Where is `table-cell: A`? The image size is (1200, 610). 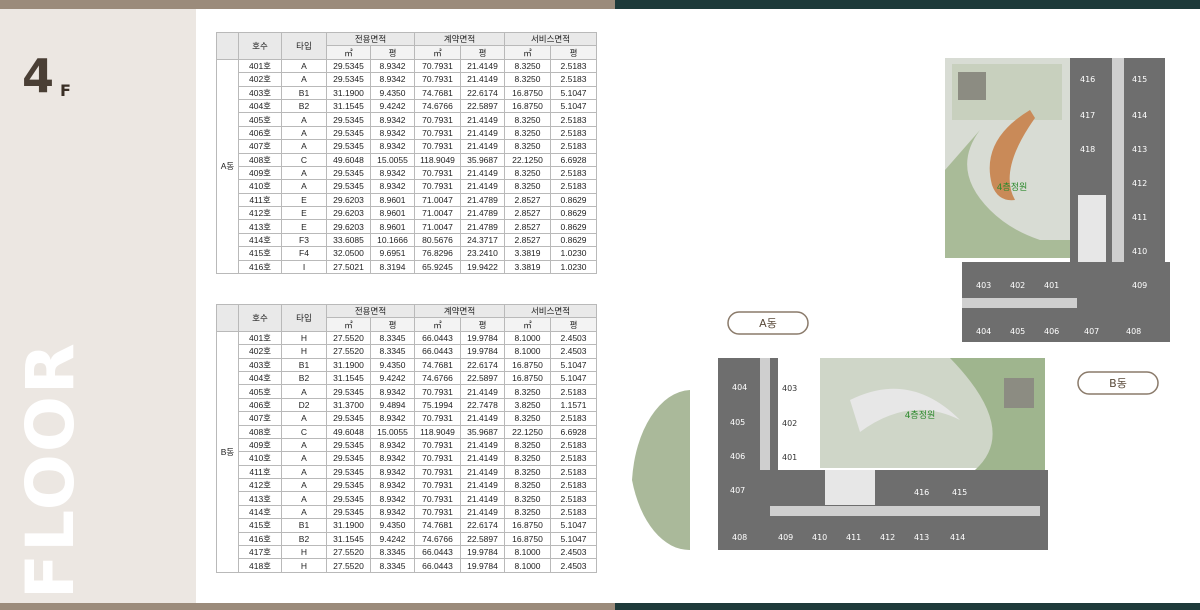
table-cell: A is located at coordinates (304, 512).